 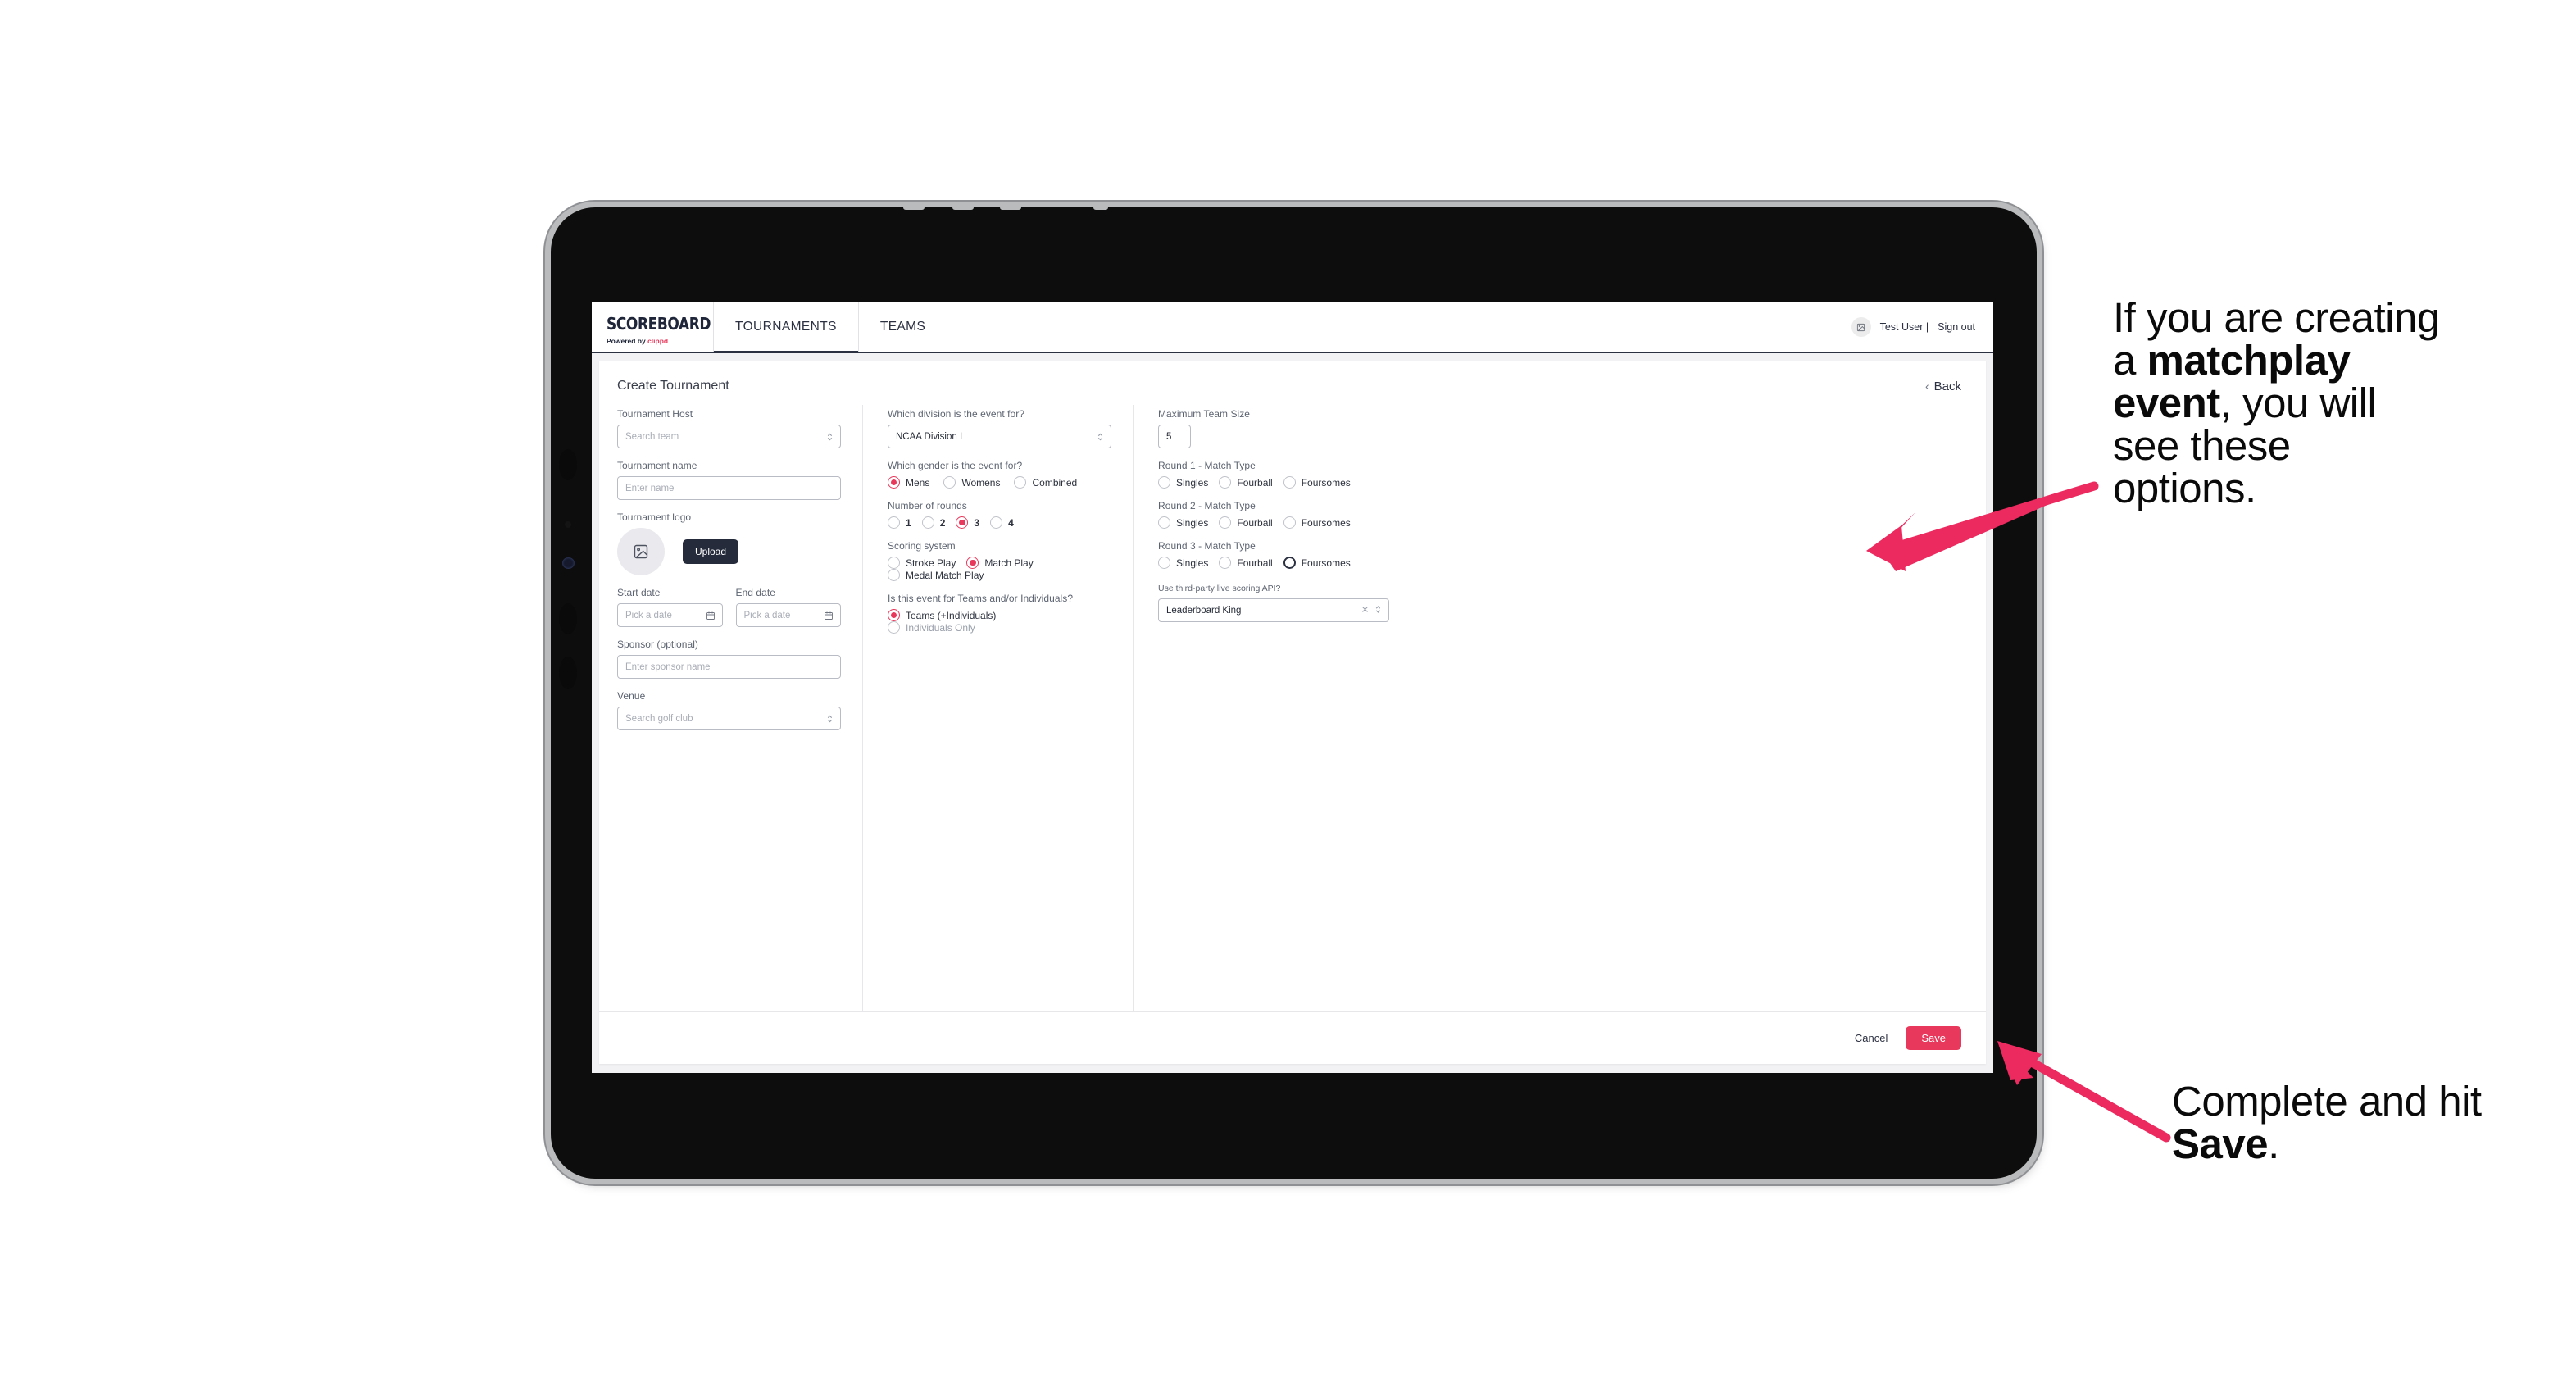 What do you see at coordinates (668, 666) in the screenshot?
I see `sponsor-placeholder: Enter sponsor name` at bounding box center [668, 666].